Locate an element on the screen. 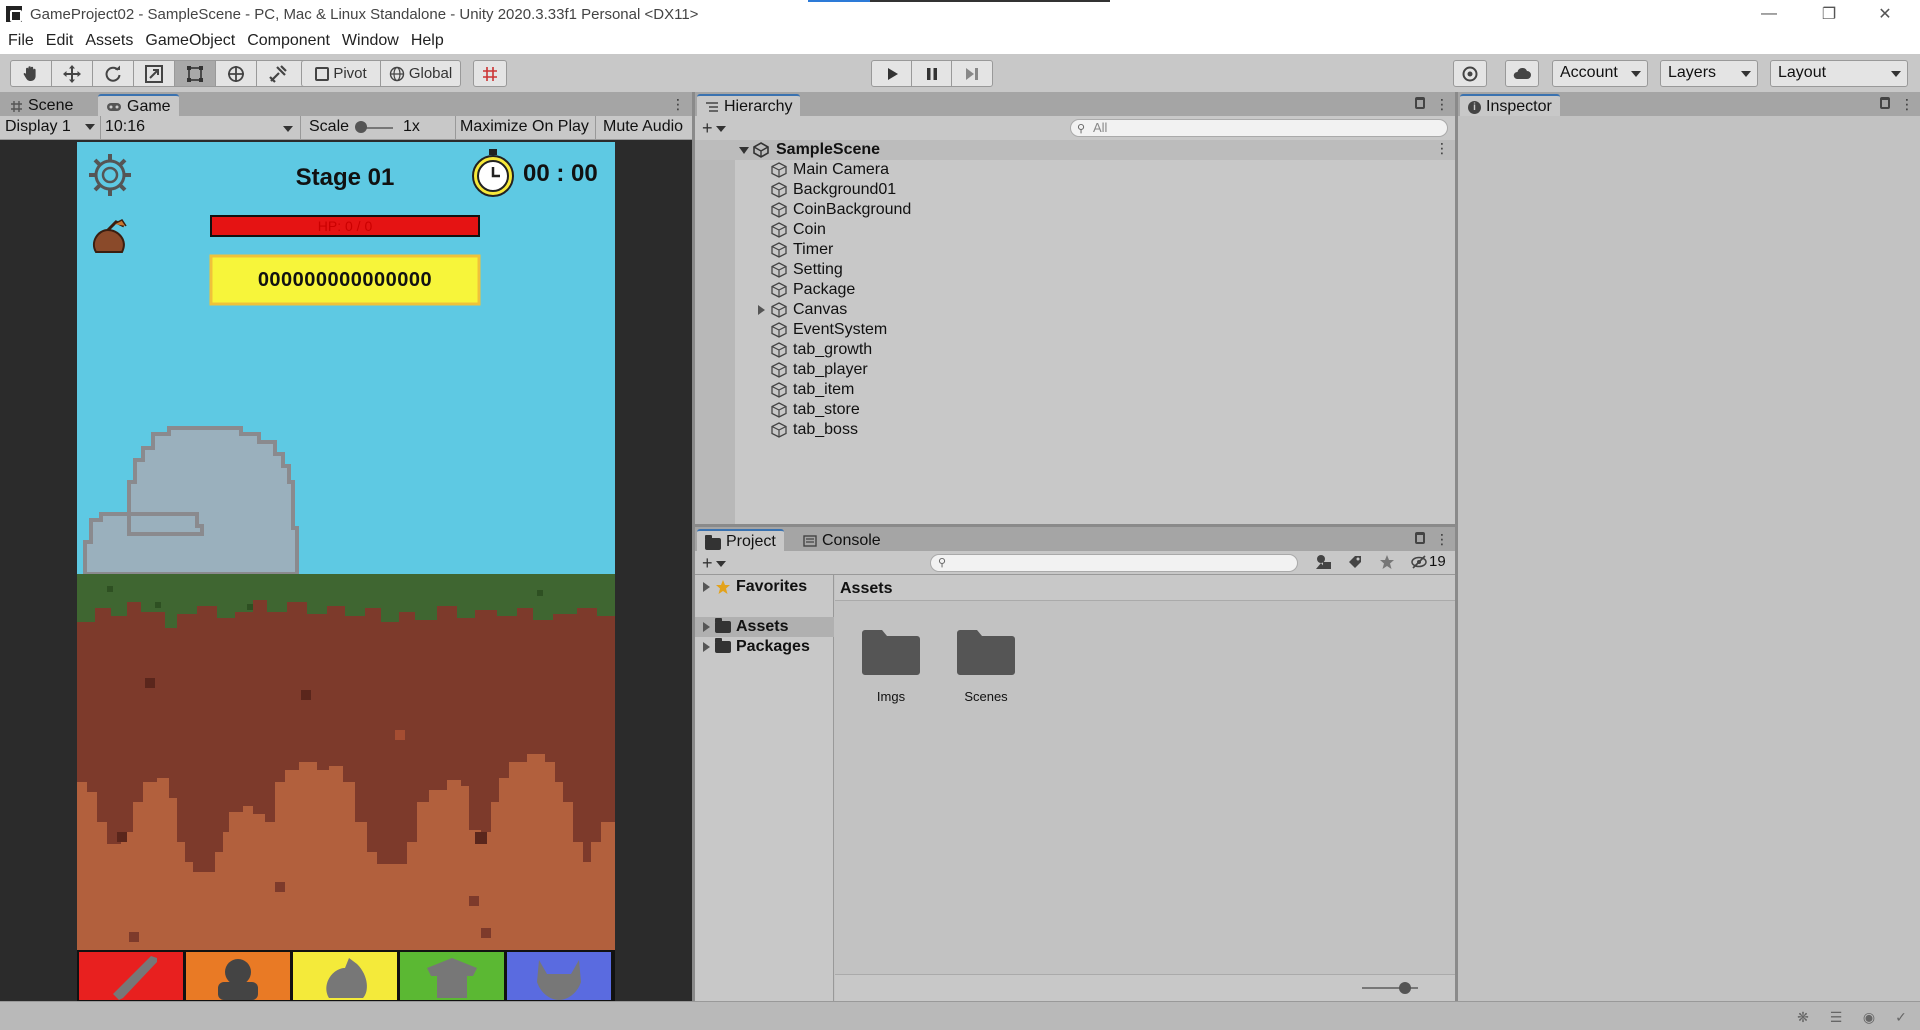  menu-edit: Edit is located at coordinates (60, 41).